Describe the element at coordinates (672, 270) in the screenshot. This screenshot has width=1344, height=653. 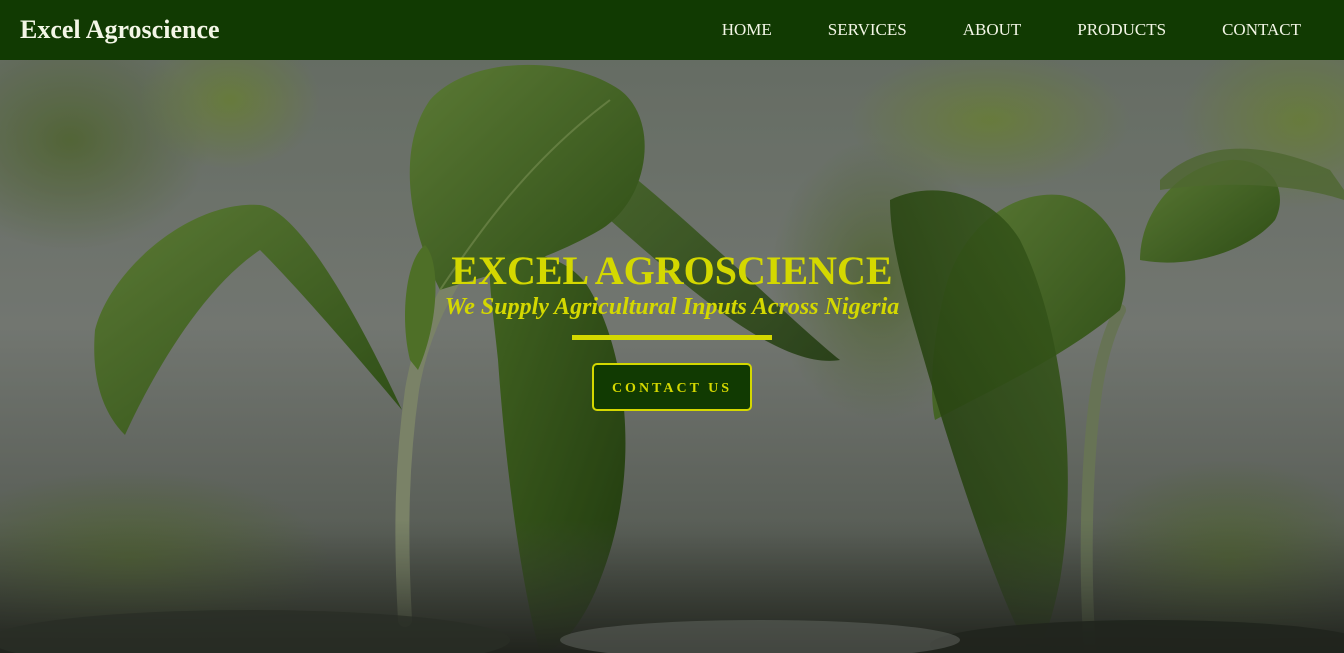
I see `hero-title: EXCEL AGROSCIENCE` at that location.